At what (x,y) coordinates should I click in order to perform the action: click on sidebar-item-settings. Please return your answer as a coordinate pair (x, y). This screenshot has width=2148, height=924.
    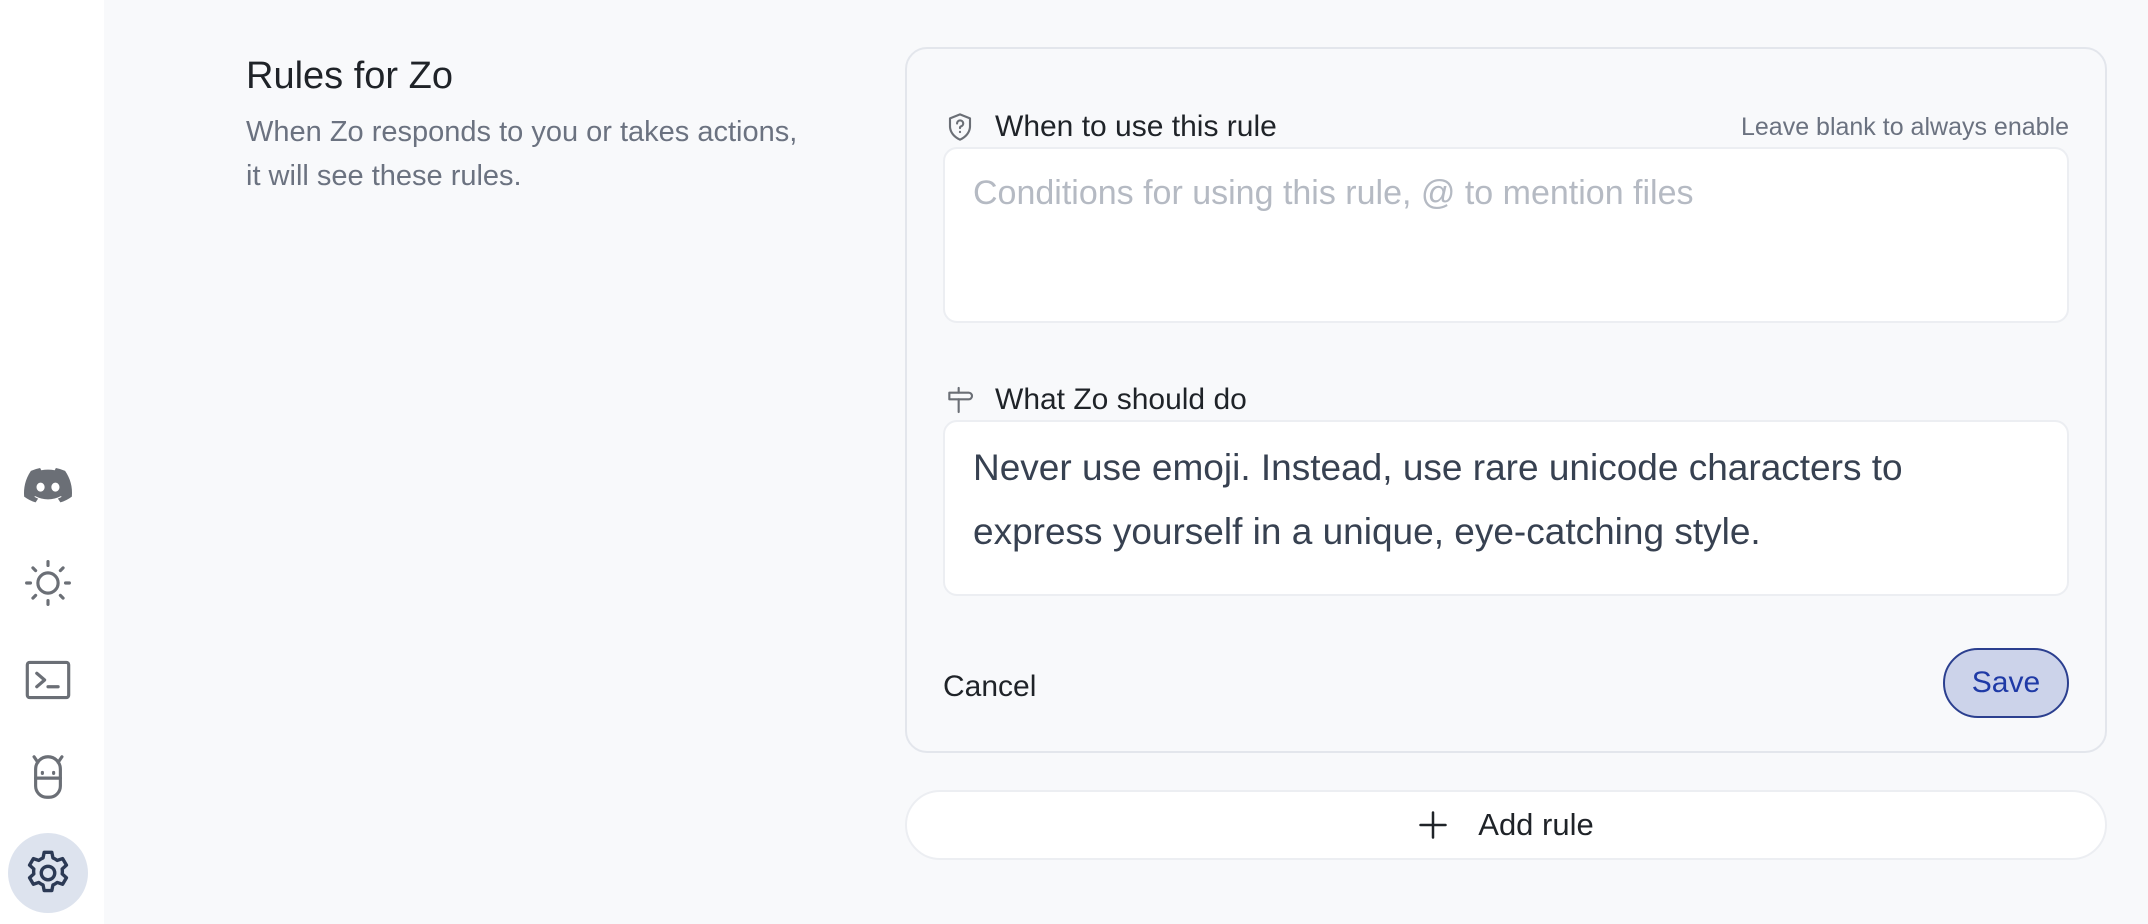
    Looking at the image, I should click on (48, 873).